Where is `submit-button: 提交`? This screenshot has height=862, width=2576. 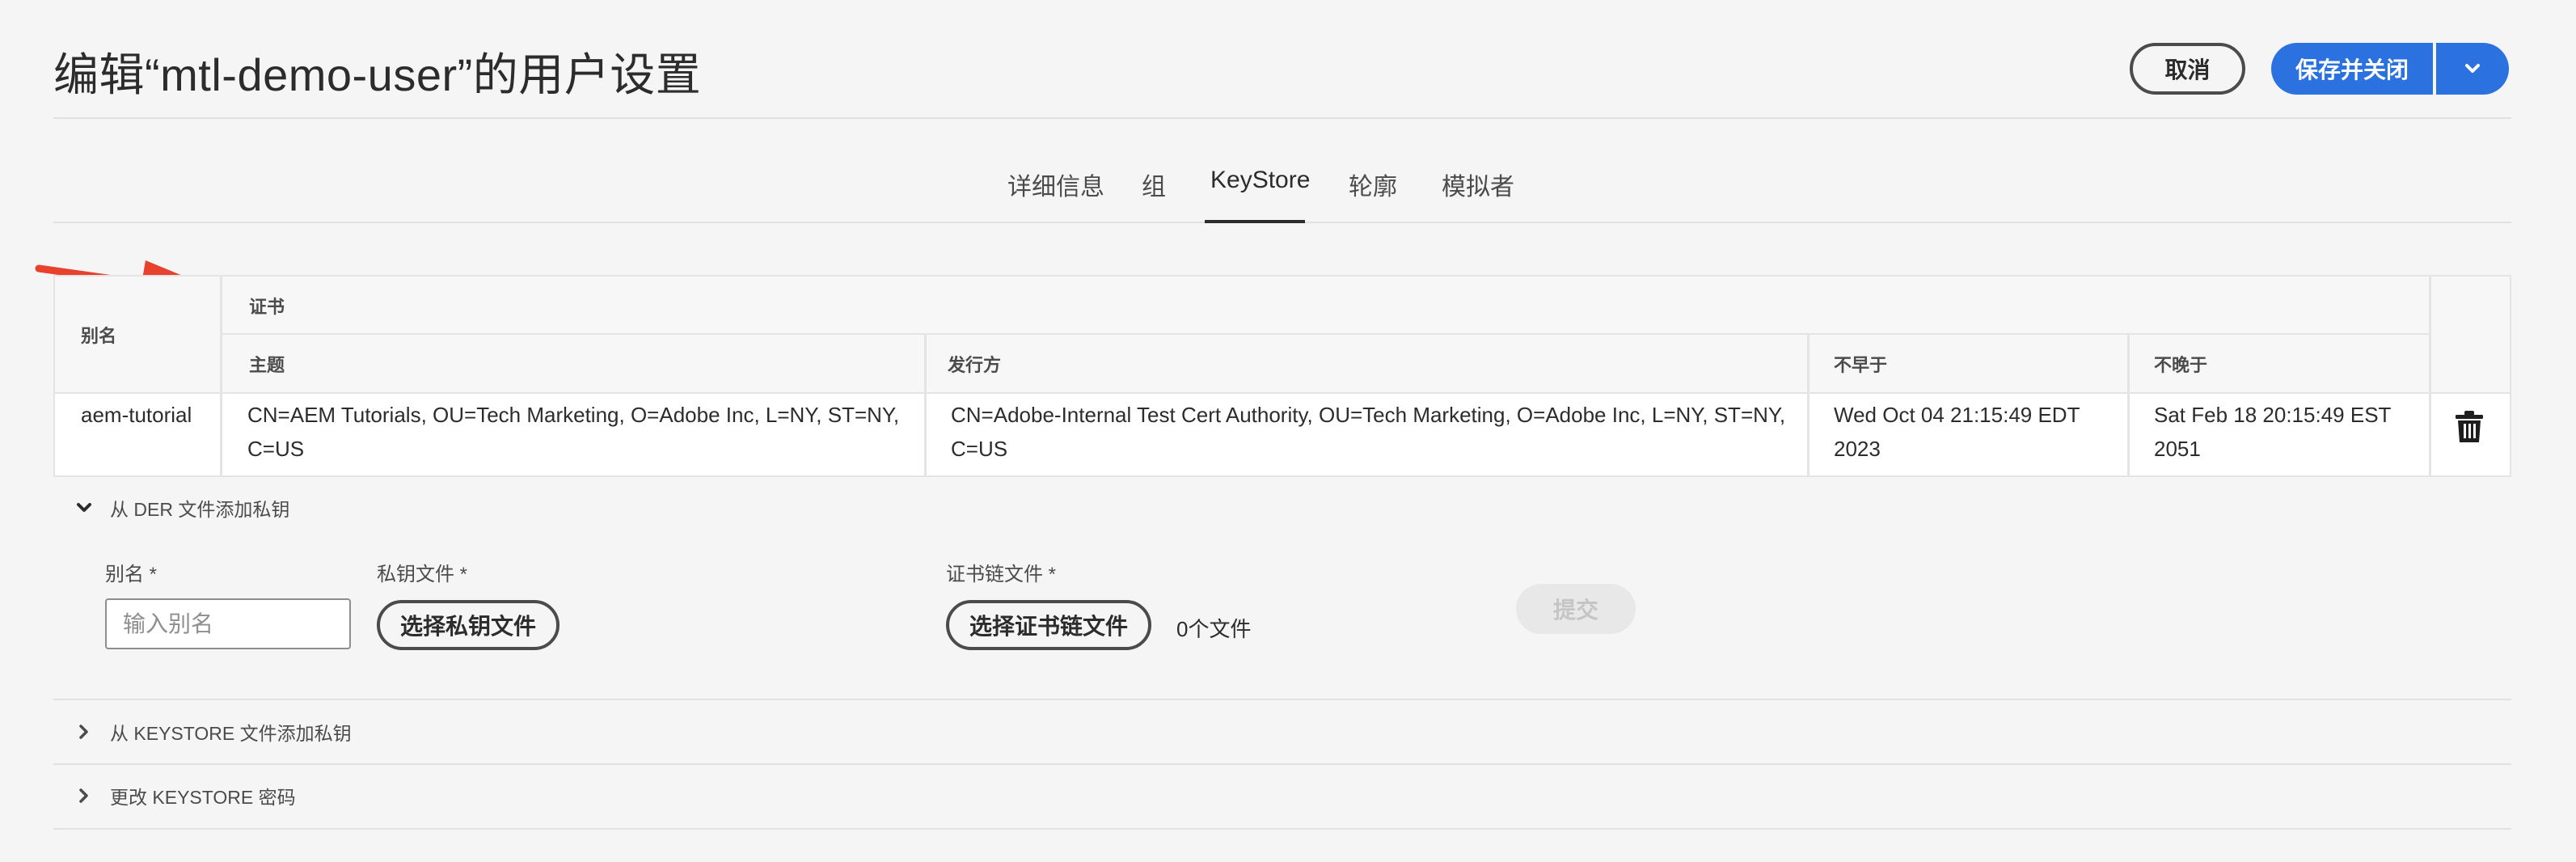 submit-button: 提交 is located at coordinates (1576, 609).